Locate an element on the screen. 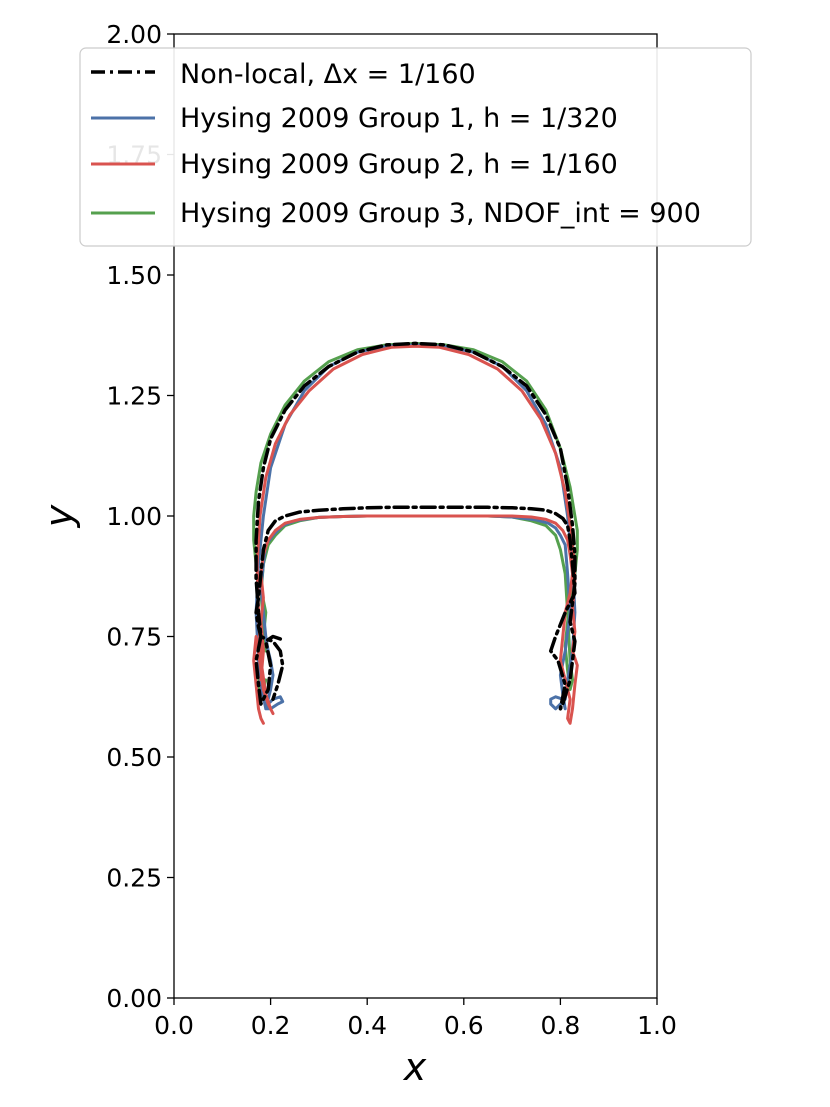  x-tick-label: 0.4 is located at coordinates (367, 1025).